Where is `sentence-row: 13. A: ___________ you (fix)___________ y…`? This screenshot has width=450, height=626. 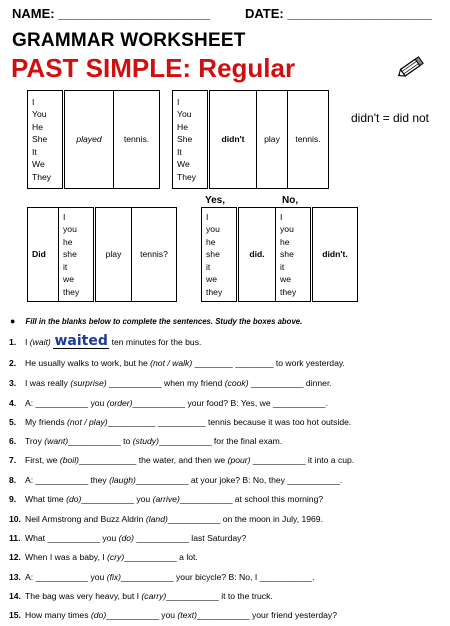 sentence-row: 13. A: ___________ you (fix)___________ y… is located at coordinates (162, 577).